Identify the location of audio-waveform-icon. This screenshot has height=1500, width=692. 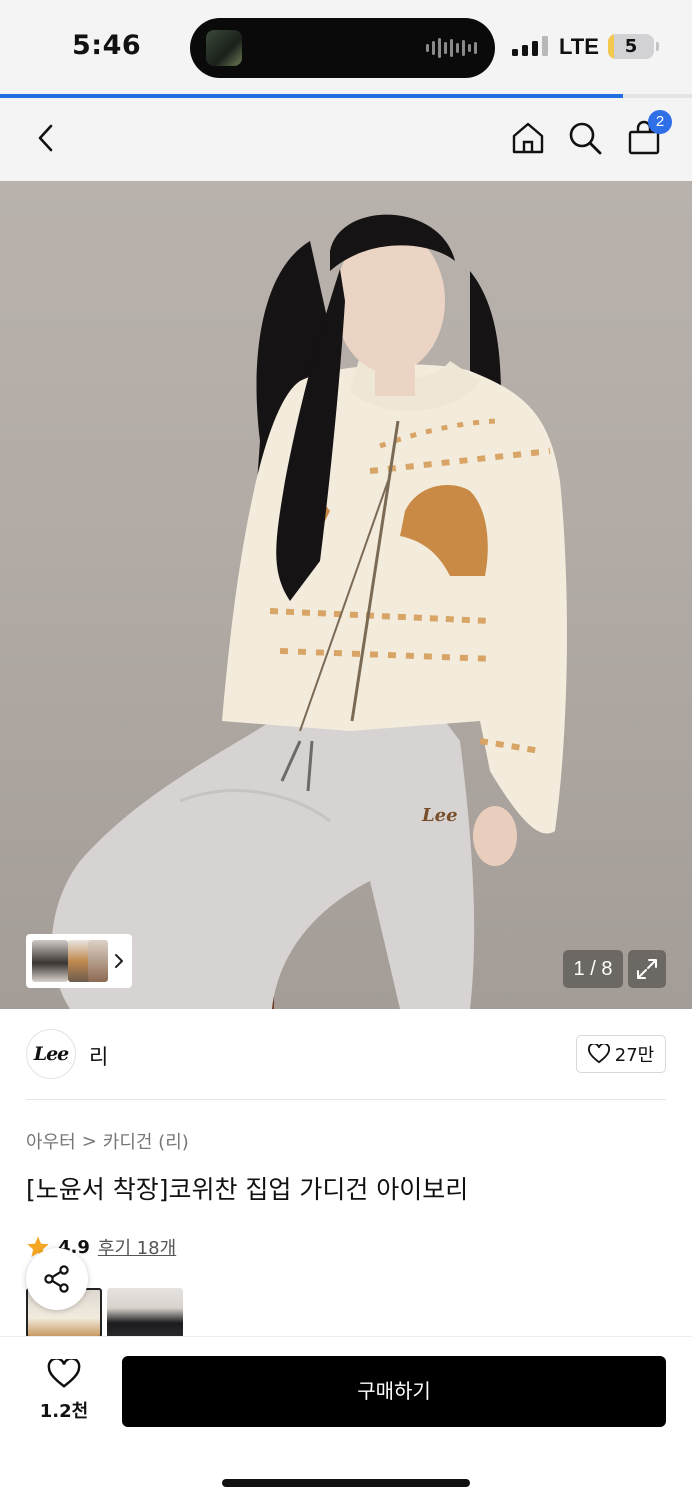
(451, 48).